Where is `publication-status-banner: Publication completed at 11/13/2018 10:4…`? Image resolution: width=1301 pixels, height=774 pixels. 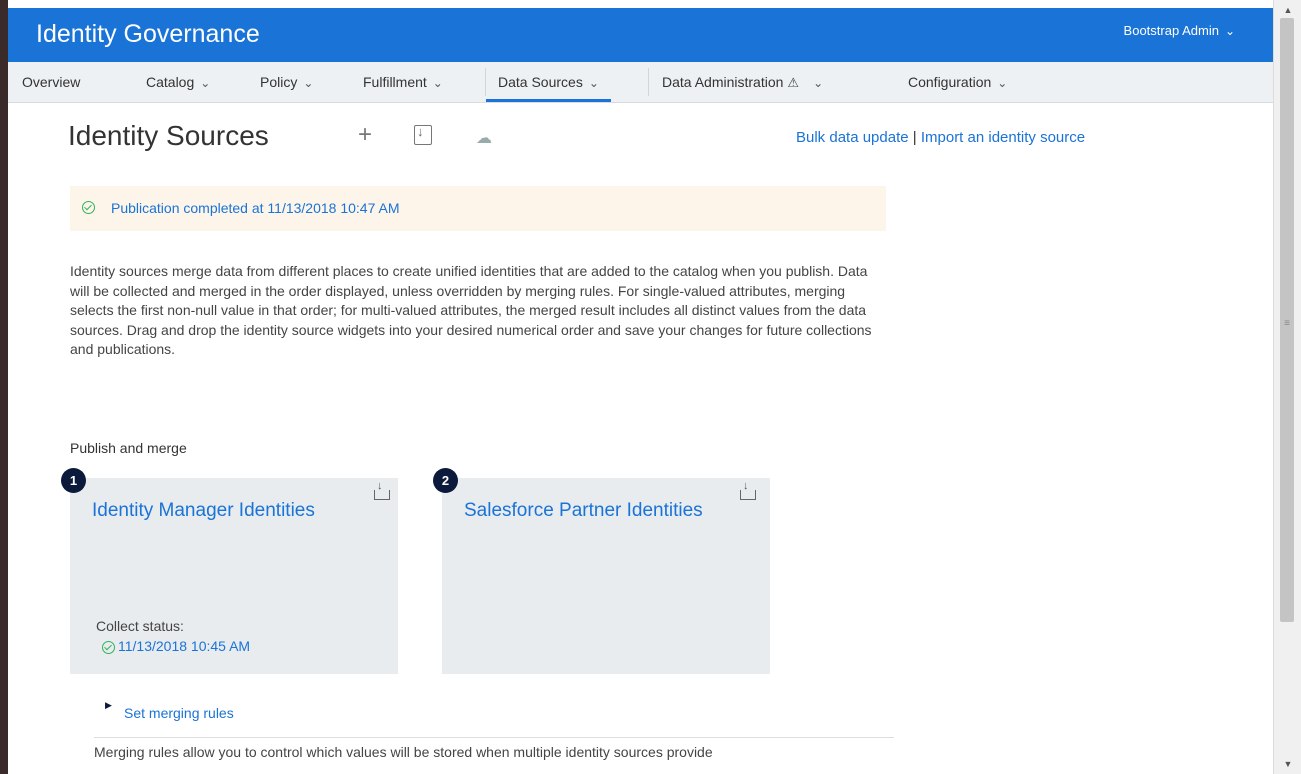 publication-status-banner: Publication completed at 11/13/2018 10:4… is located at coordinates (478, 208).